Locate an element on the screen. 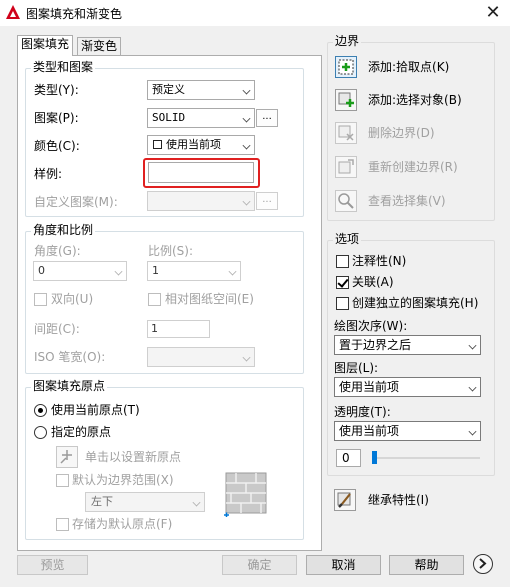  view-selections-button is located at coordinates (346, 201).